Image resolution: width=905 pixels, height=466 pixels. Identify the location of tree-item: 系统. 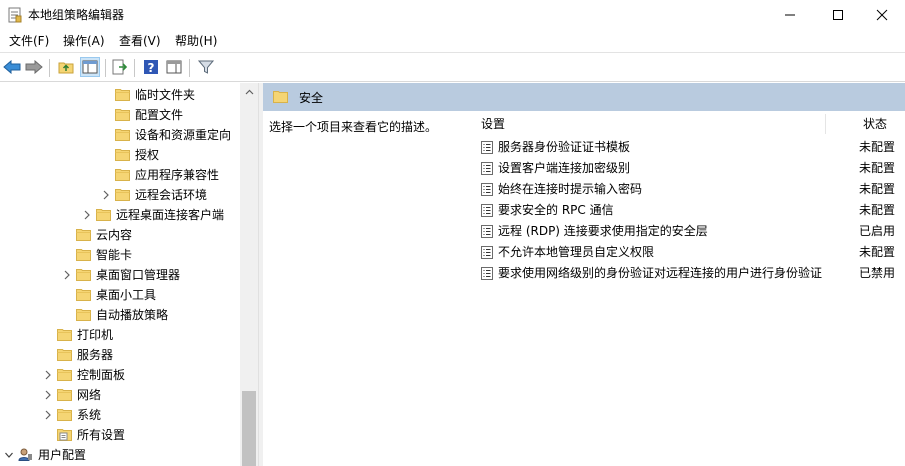
(120, 415).